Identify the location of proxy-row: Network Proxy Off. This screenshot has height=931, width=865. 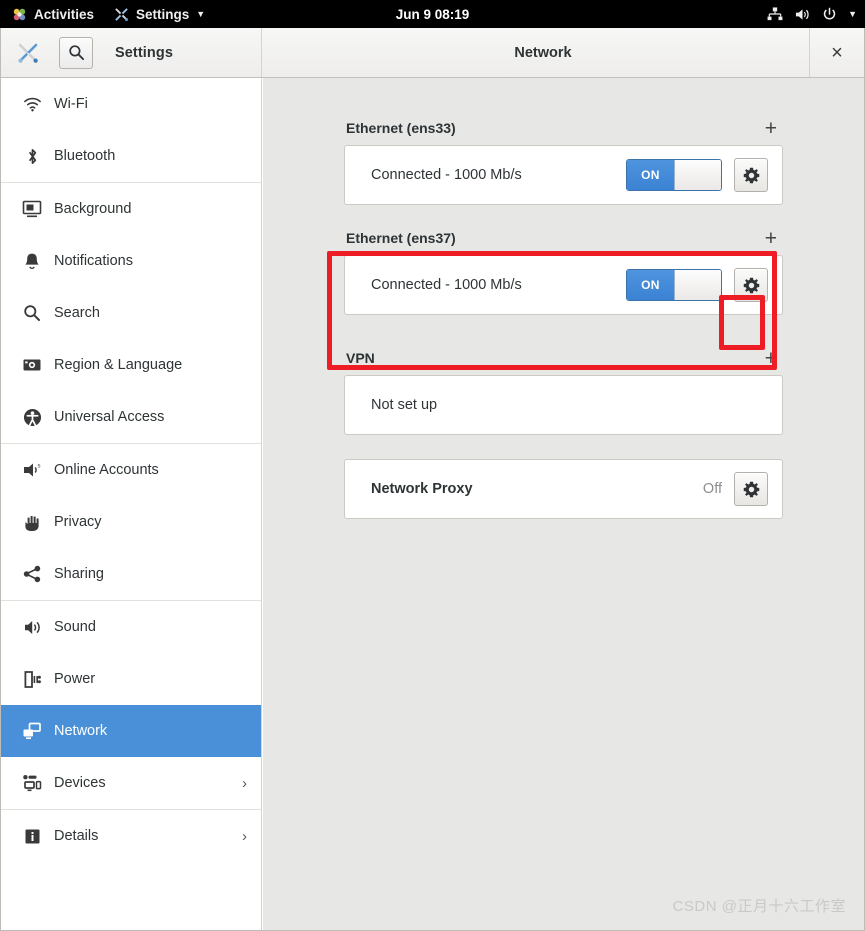
(563, 489).